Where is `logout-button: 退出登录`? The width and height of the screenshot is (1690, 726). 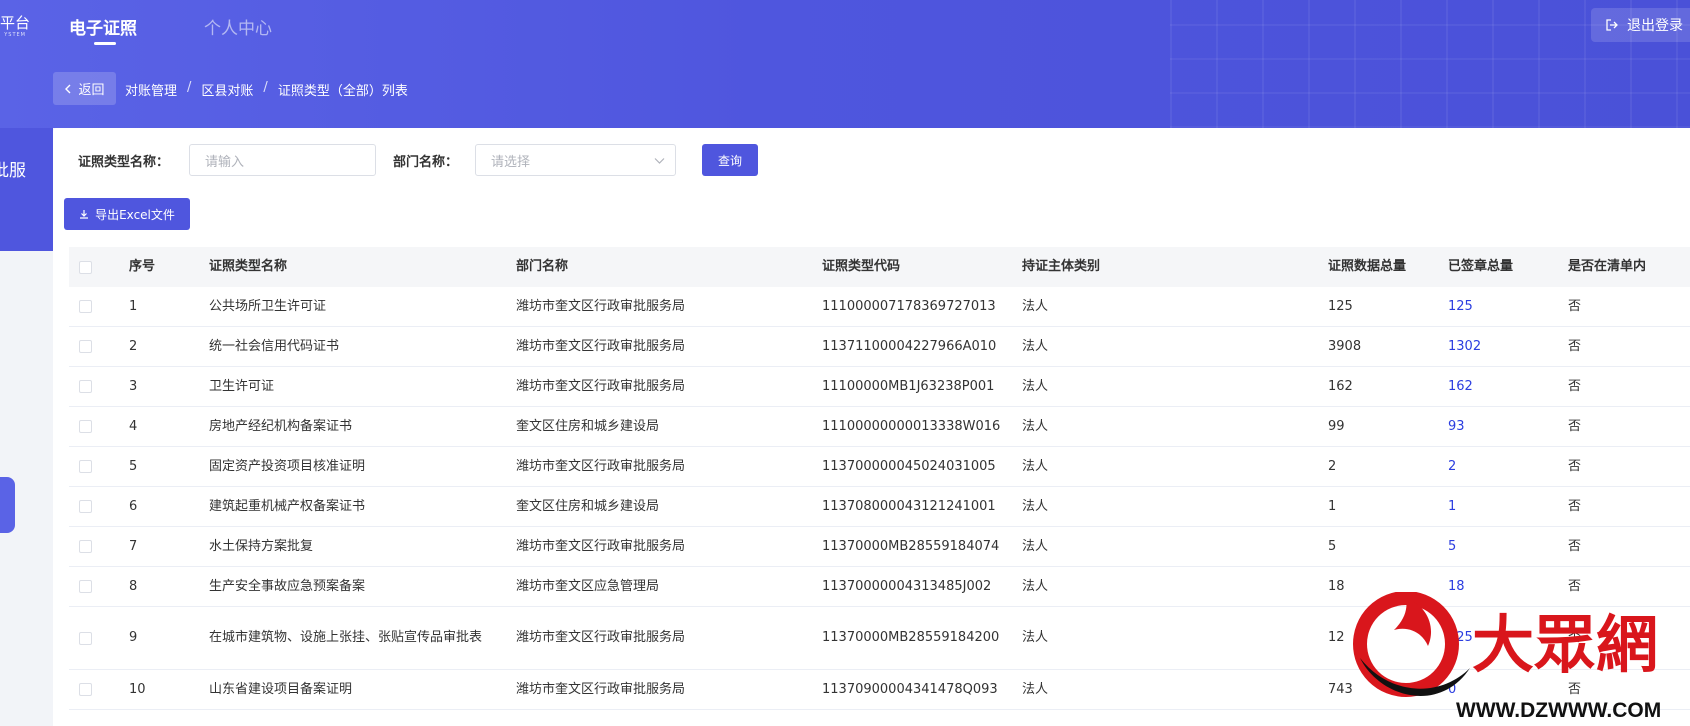 logout-button: 退出登录 is located at coordinates (1640, 25).